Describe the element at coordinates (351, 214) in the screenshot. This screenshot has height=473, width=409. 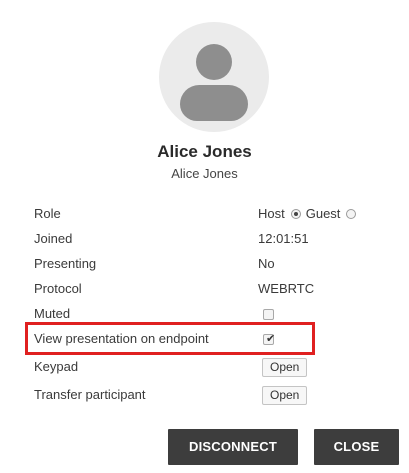
I see `role-guest-radio` at that location.